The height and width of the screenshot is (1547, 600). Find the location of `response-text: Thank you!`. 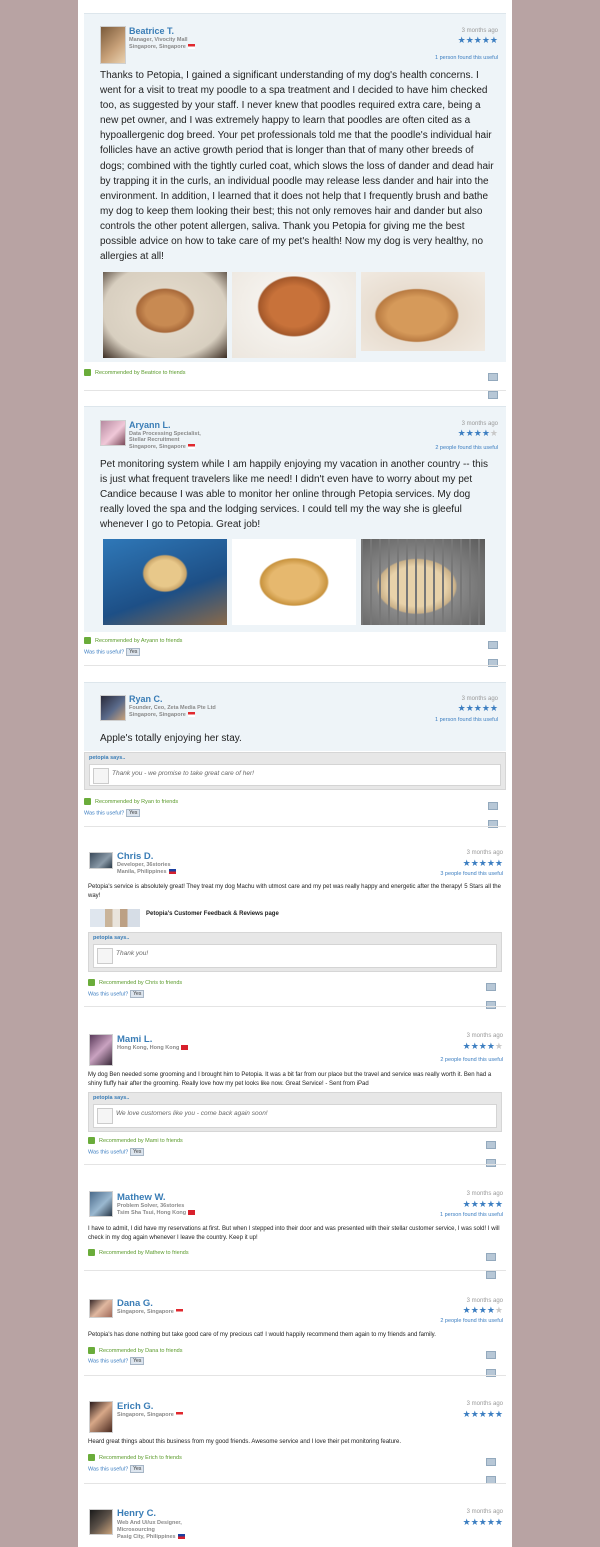

response-text: Thank you! is located at coordinates (132, 953).